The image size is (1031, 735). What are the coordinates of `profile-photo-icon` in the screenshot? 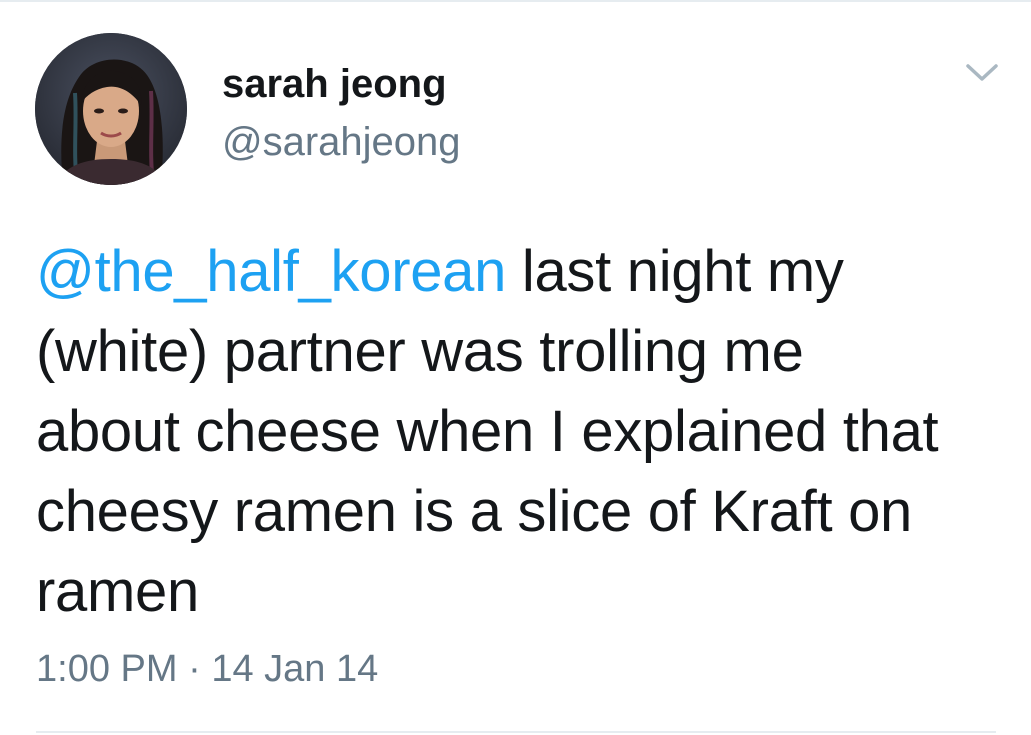 It's located at (111, 109).